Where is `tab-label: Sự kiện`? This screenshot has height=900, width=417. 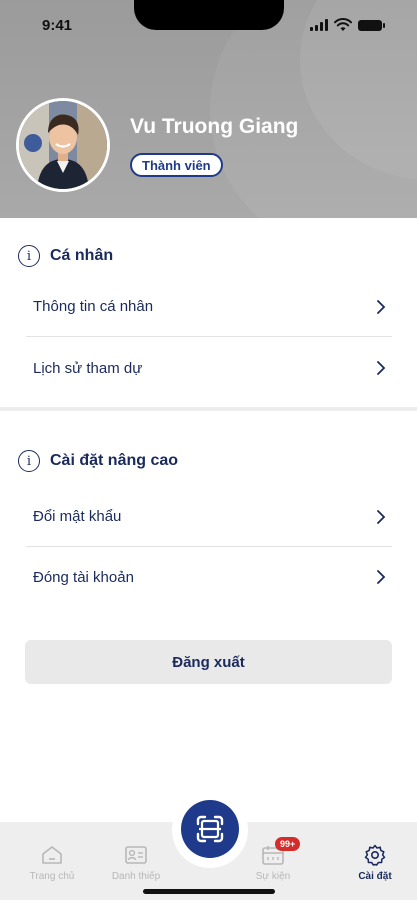
tab-label: Sự kiện is located at coordinates (273, 876).